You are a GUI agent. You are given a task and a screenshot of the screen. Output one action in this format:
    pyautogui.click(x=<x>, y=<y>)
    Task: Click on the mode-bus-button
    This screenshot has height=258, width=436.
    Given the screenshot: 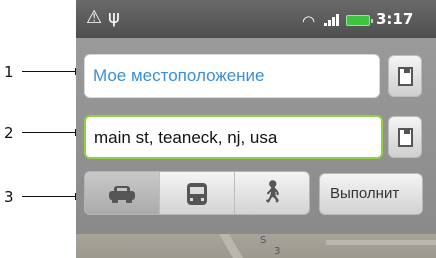 What is the action you would take?
    pyautogui.click(x=197, y=193)
    